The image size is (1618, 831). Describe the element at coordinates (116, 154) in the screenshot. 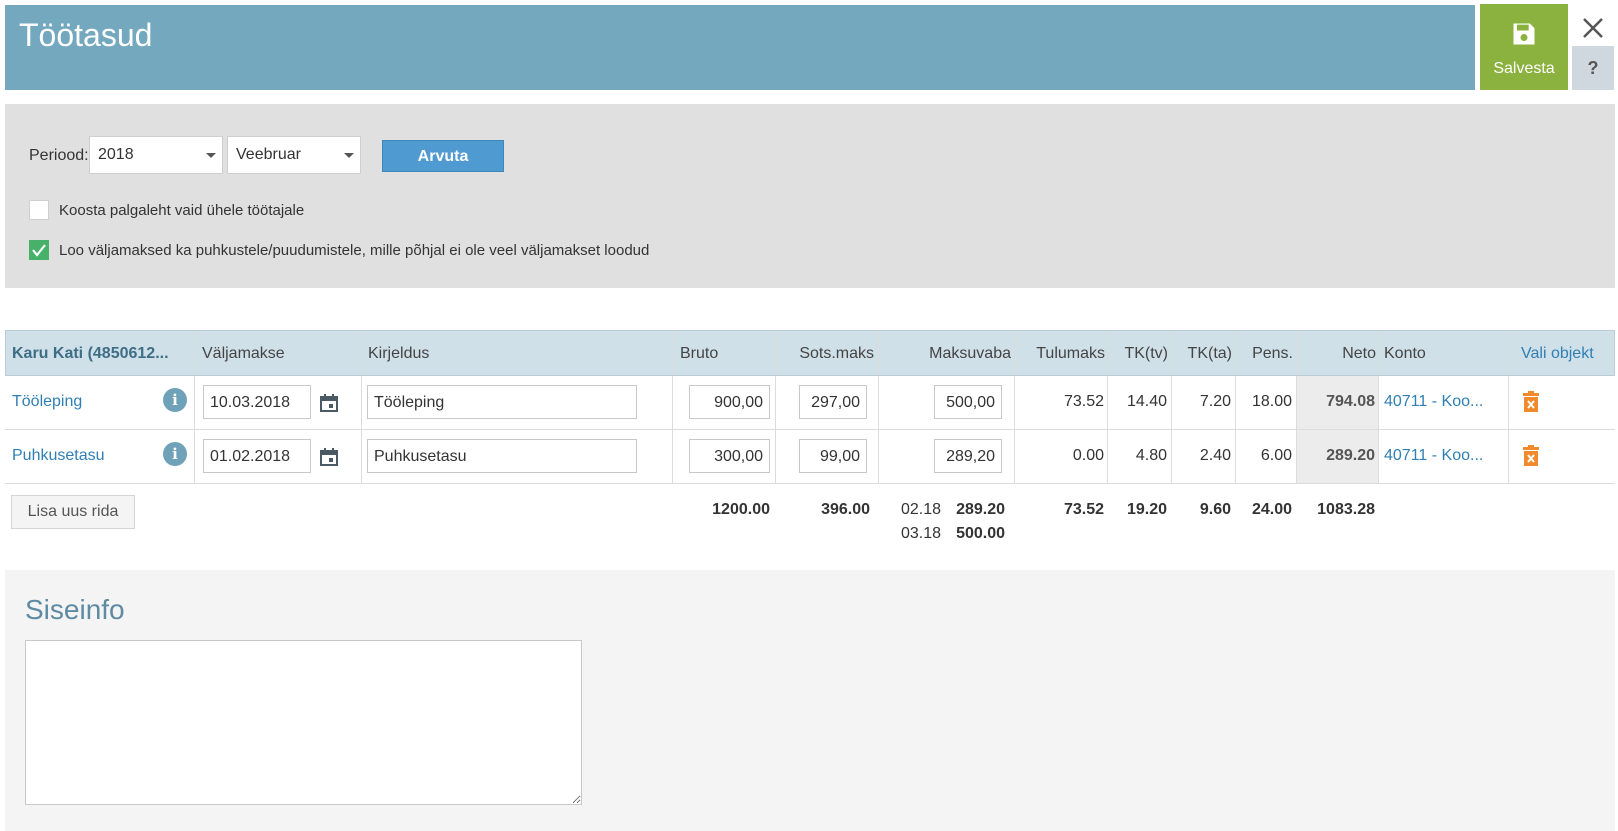

I see `year-select-value: 2018` at that location.